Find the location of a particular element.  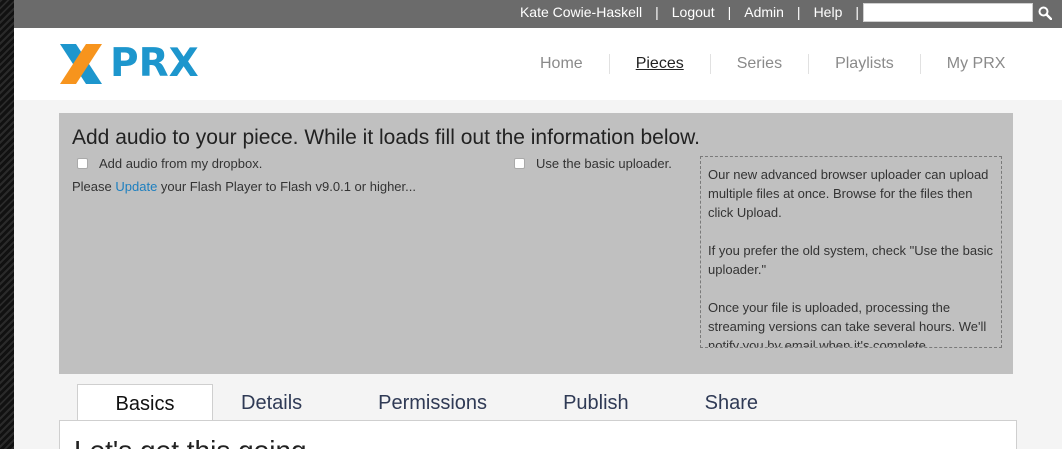

nav-home: Home is located at coordinates (561, 64).